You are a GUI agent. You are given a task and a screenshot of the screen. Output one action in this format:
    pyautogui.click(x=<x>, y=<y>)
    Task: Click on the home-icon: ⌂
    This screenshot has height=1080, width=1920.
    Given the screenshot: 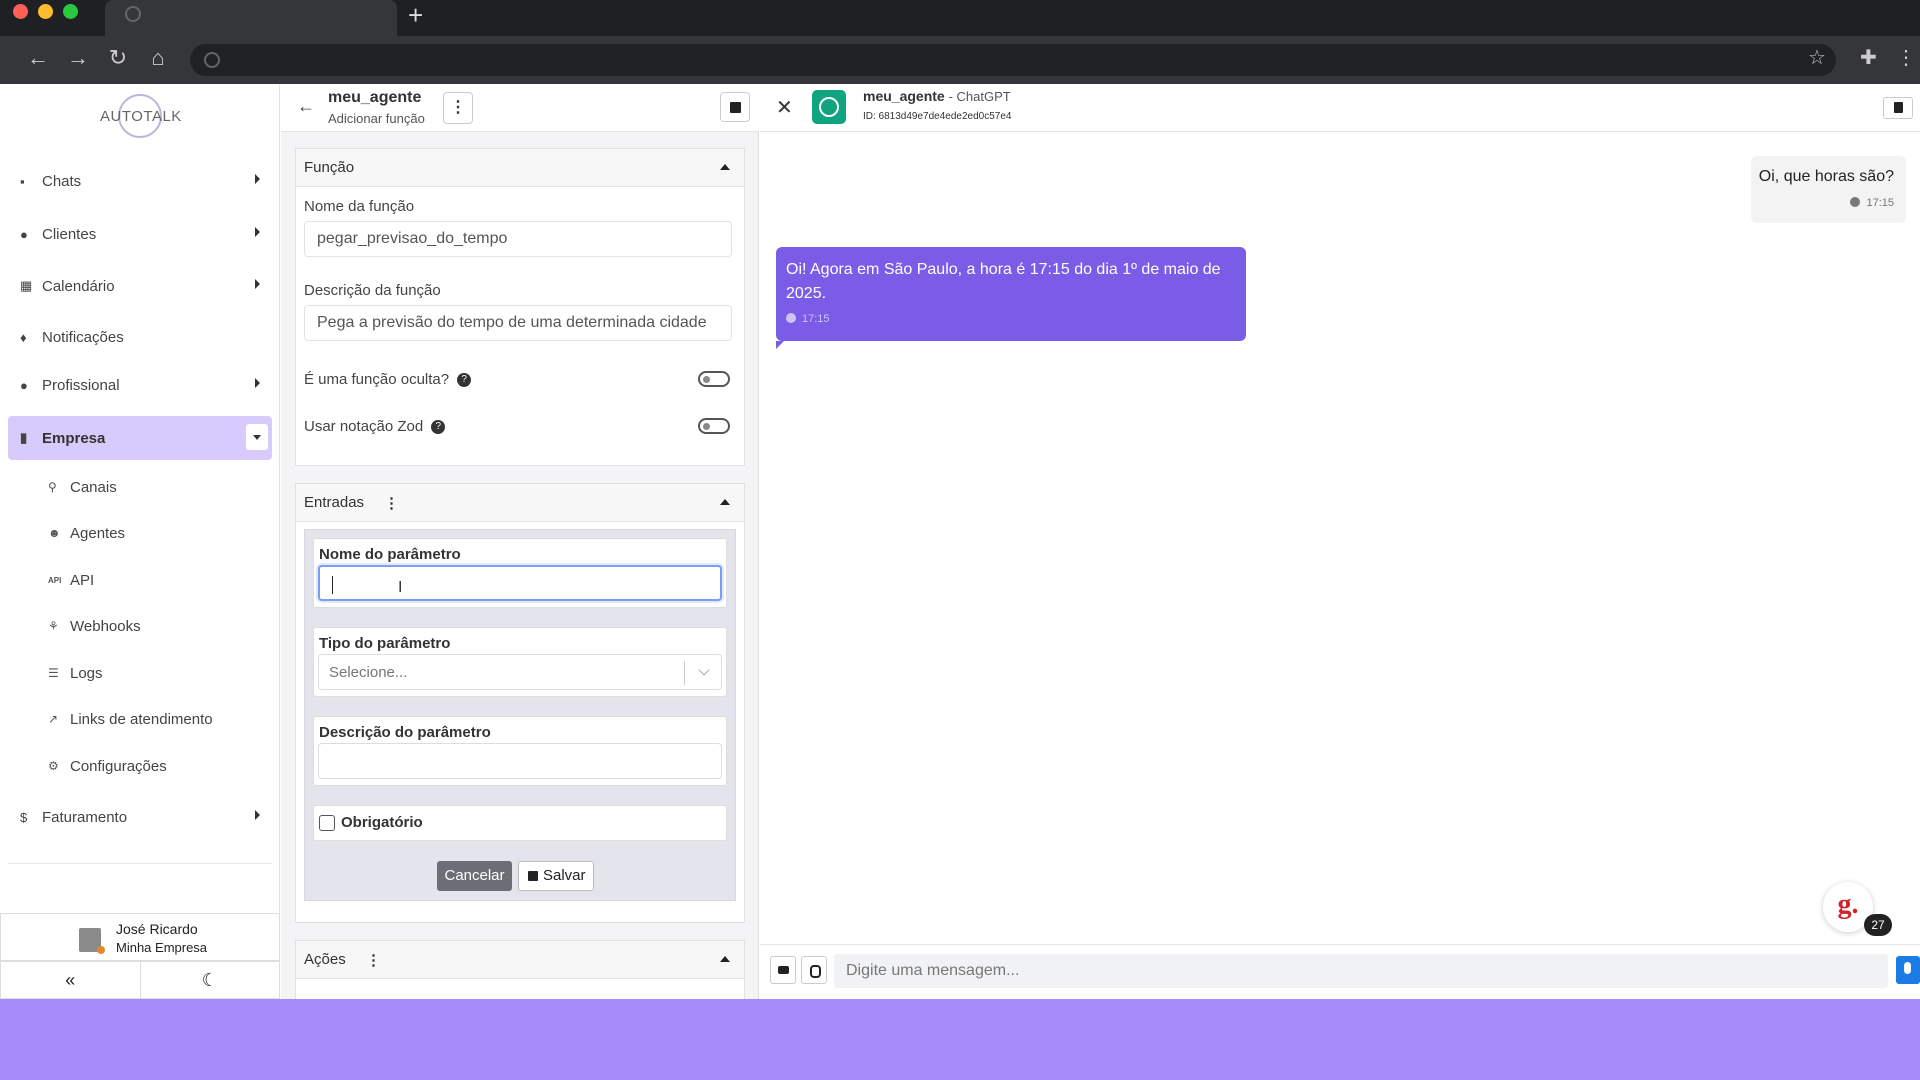 What is the action you would take?
    pyautogui.click(x=158, y=58)
    